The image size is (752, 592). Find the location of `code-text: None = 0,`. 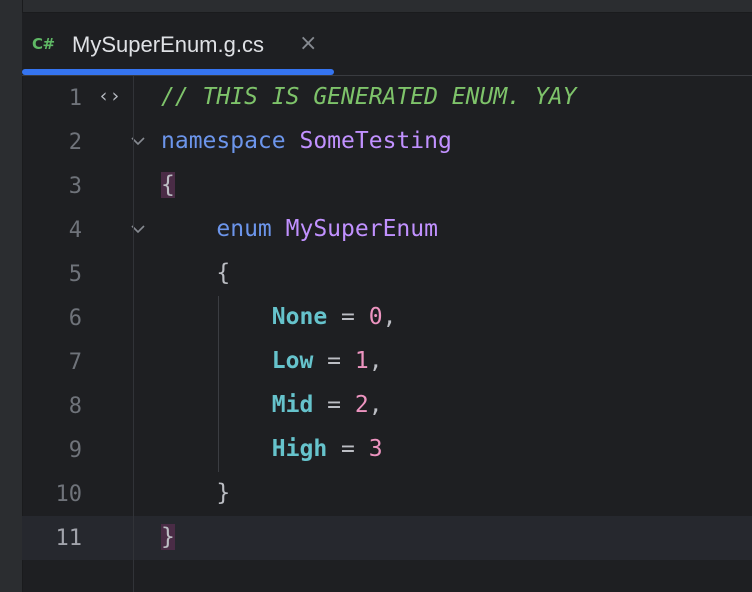

code-text: None = 0, is located at coordinates (279, 317).